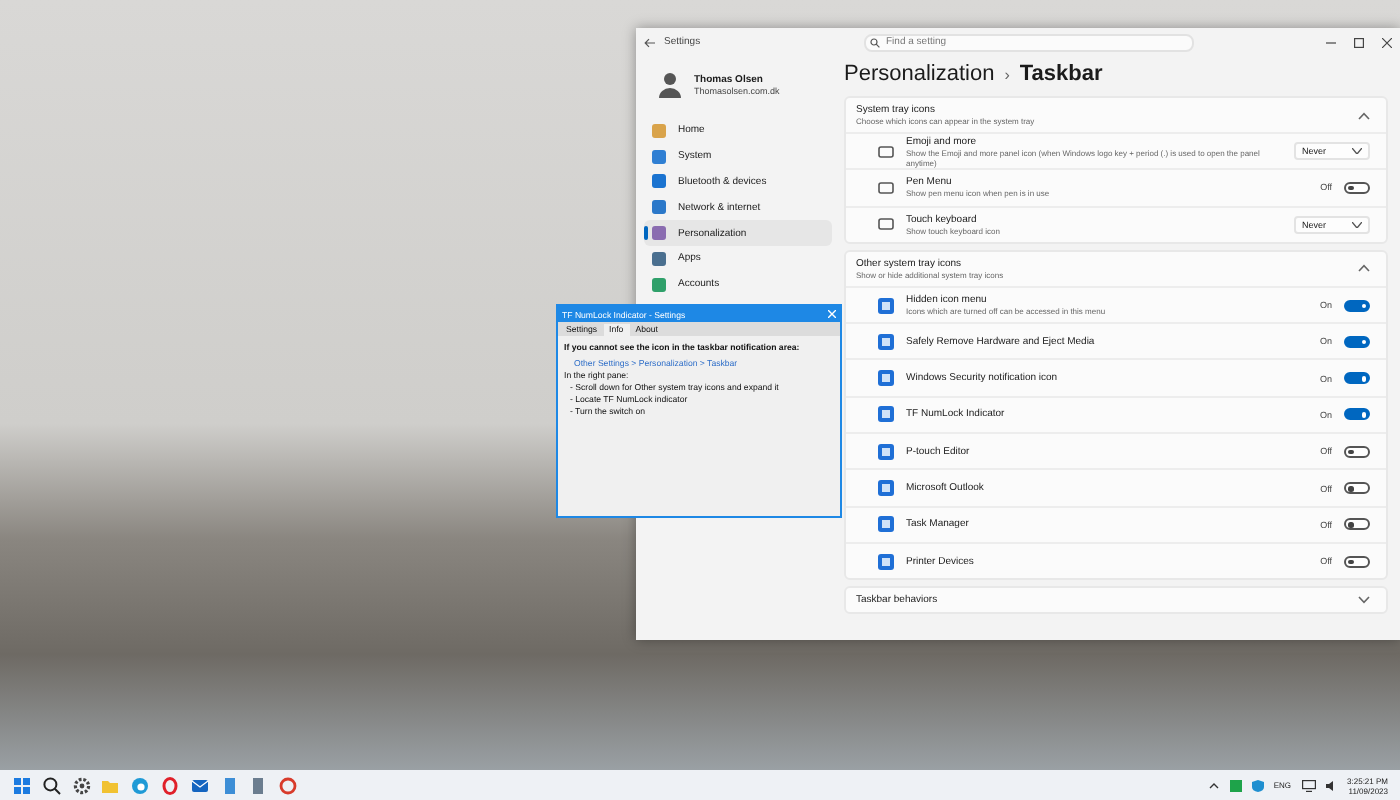  I want to click on speaker-icon, so click(1331, 785).